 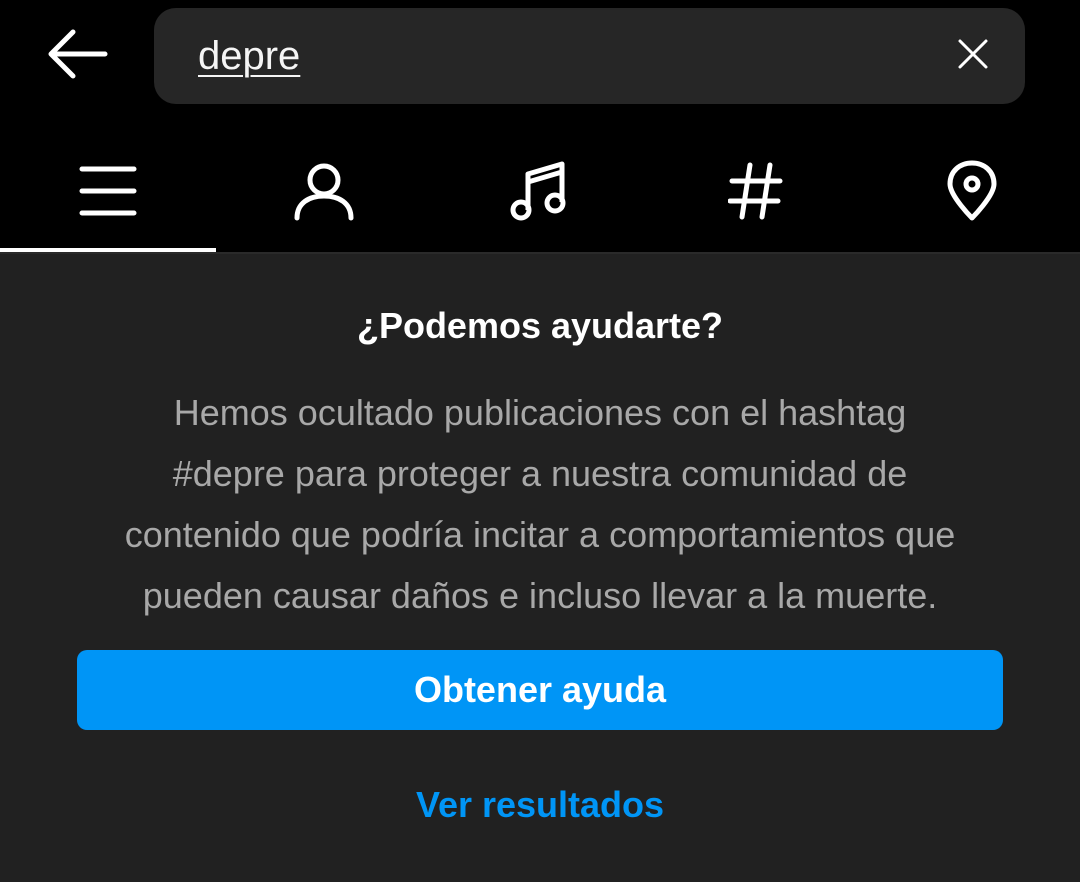 I want to click on search-field: depre, so click(x=589, y=56).